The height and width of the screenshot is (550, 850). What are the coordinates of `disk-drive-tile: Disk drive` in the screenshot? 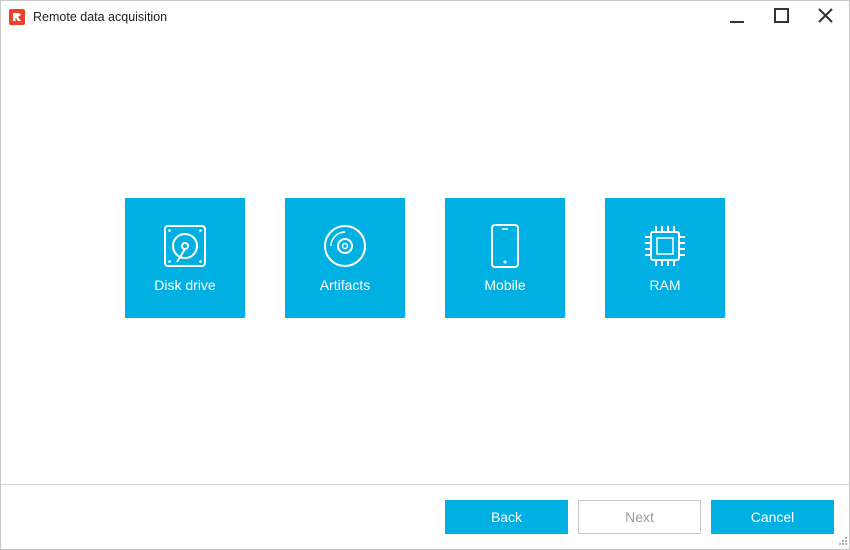 It's located at (185, 258).